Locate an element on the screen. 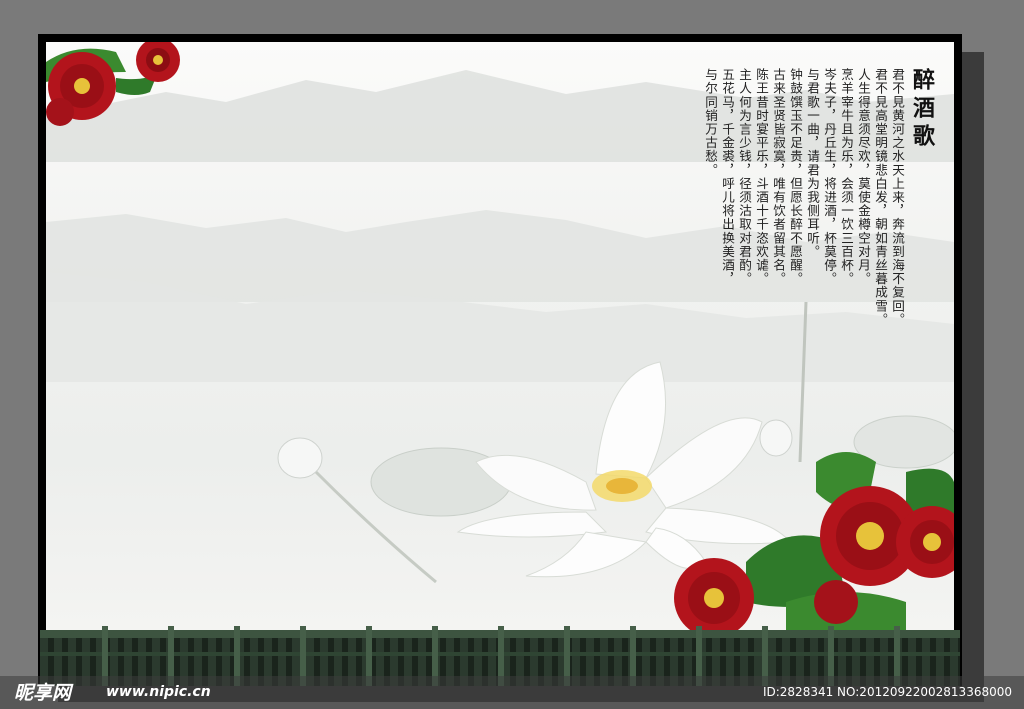 The height and width of the screenshot is (709, 1024). lotus-flower is located at coordinates (623, 469).